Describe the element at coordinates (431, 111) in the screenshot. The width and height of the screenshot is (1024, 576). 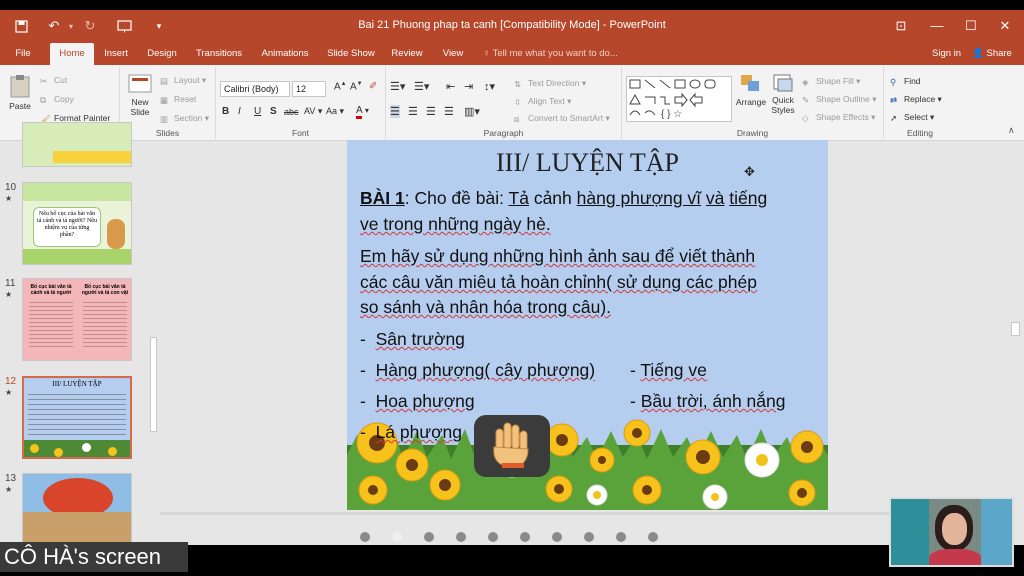
I see `align-right-icon: ☰` at that location.